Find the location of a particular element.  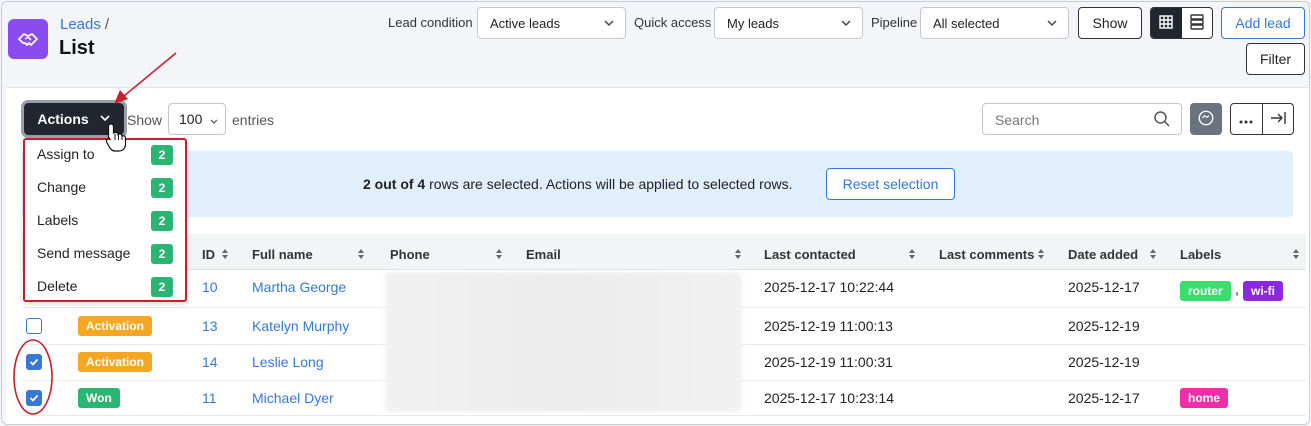

menu-item-labels: Labels is located at coordinates (57, 220).